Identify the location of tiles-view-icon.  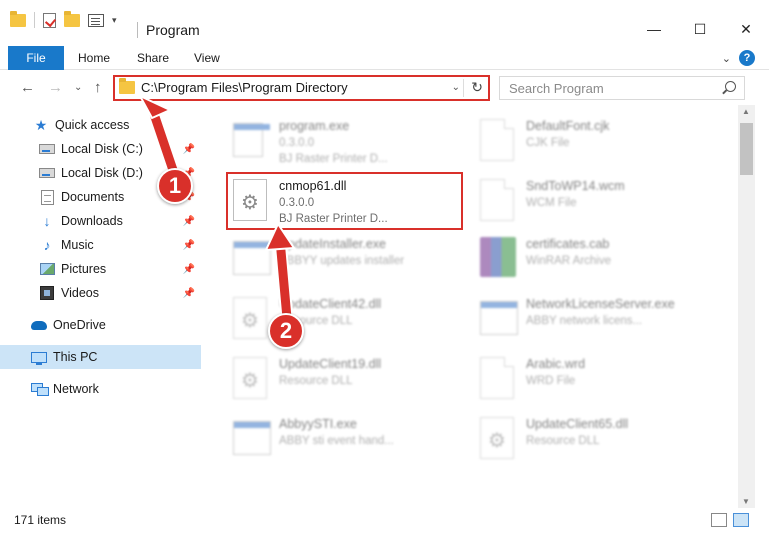
(741, 520).